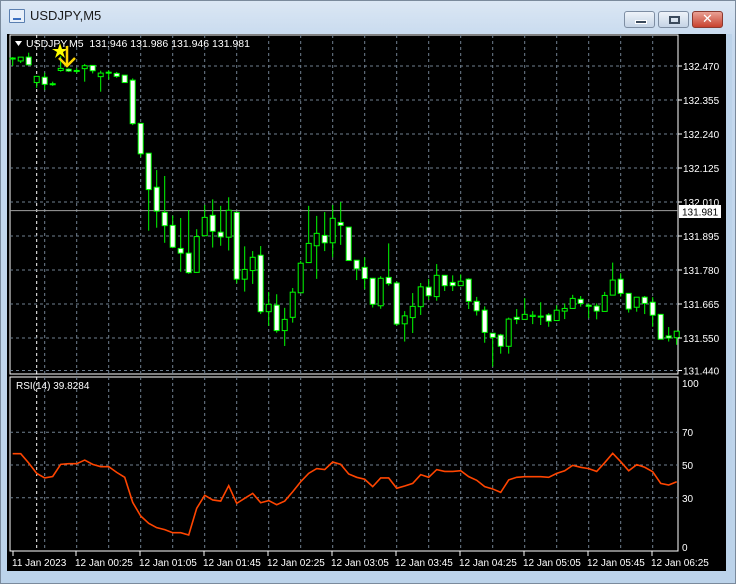 The width and height of the screenshot is (736, 584). Describe the element at coordinates (680, 563) in the screenshot. I see `time-axis-label: 12 Jan 06:25` at that location.